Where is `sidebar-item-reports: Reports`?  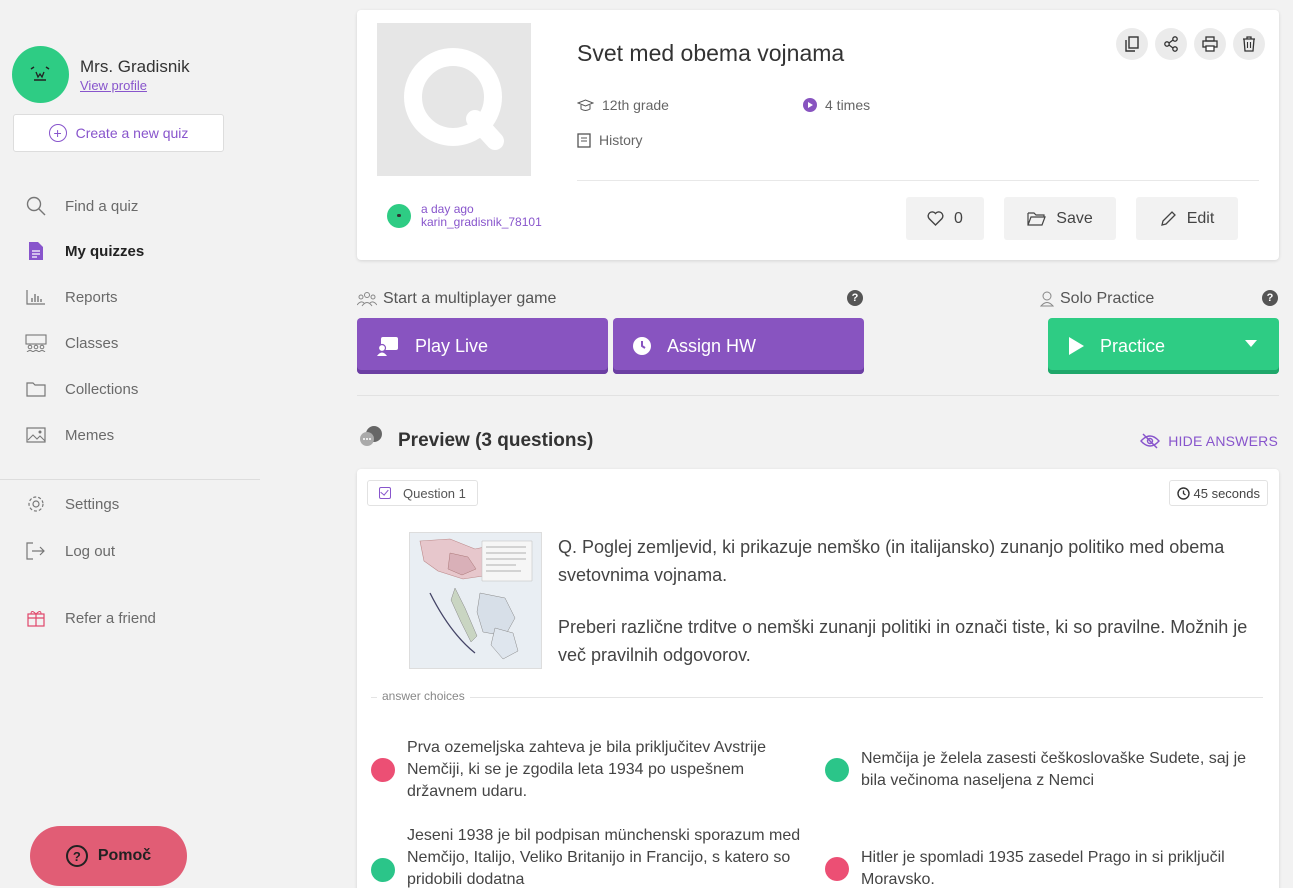 sidebar-item-reports: Reports is located at coordinates (71, 297).